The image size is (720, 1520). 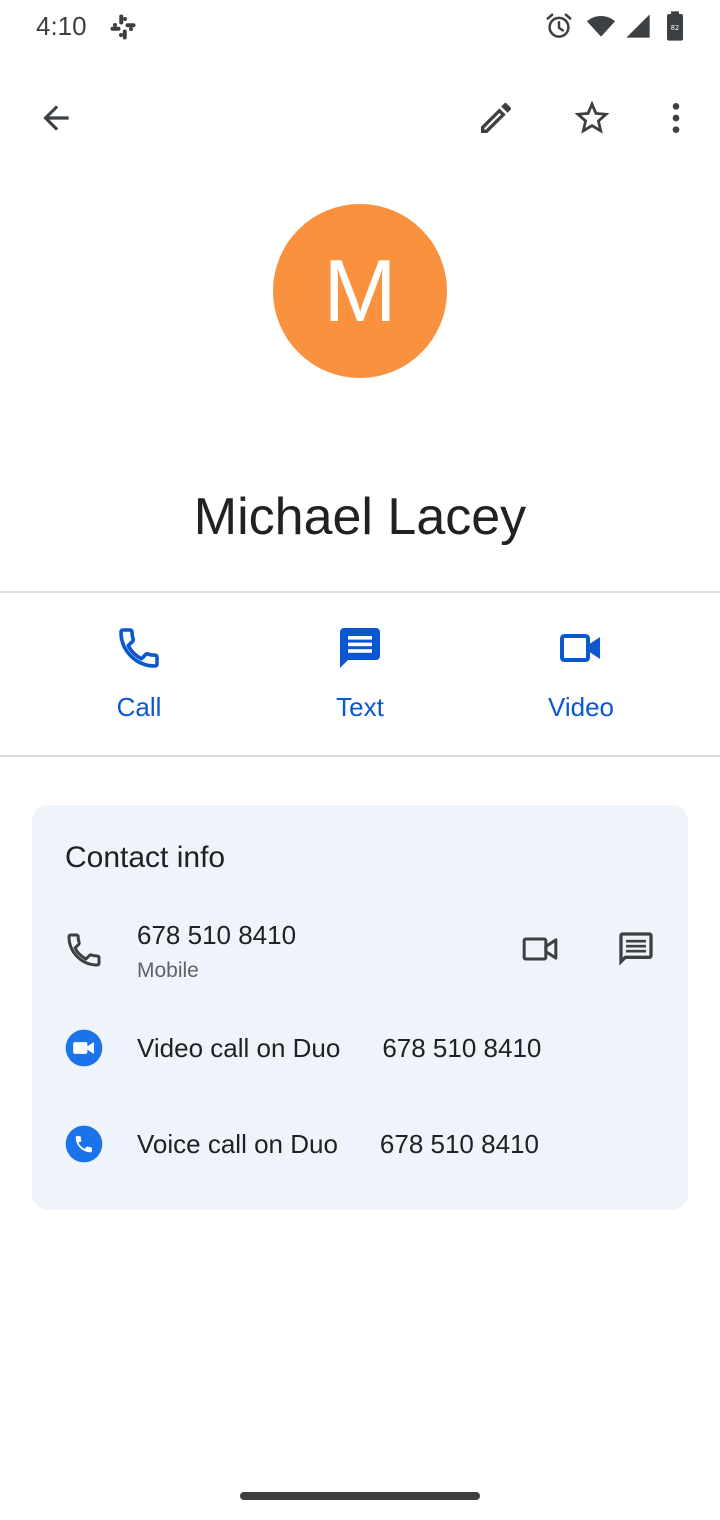 I want to click on phone-number: 678 510 8410, so click(x=216, y=935).